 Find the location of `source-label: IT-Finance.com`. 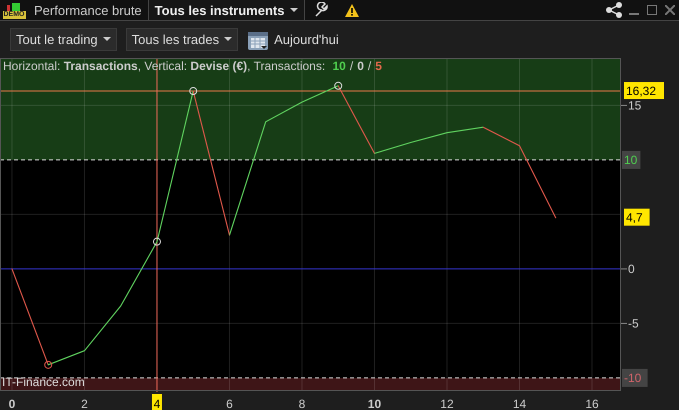

source-label: IT-Finance.com is located at coordinates (43, 382).